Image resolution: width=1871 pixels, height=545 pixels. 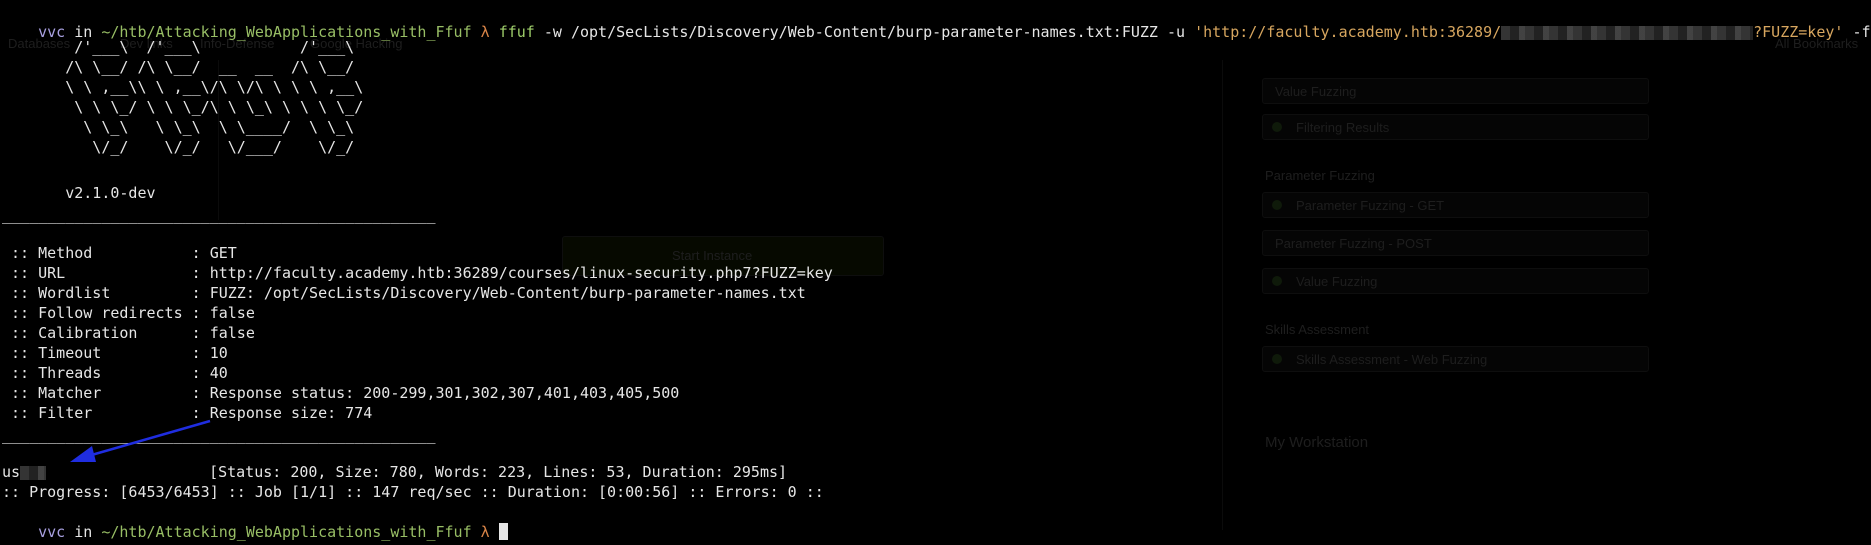 I want to click on config-threads: :: Threads : 40, so click(x=115, y=373).